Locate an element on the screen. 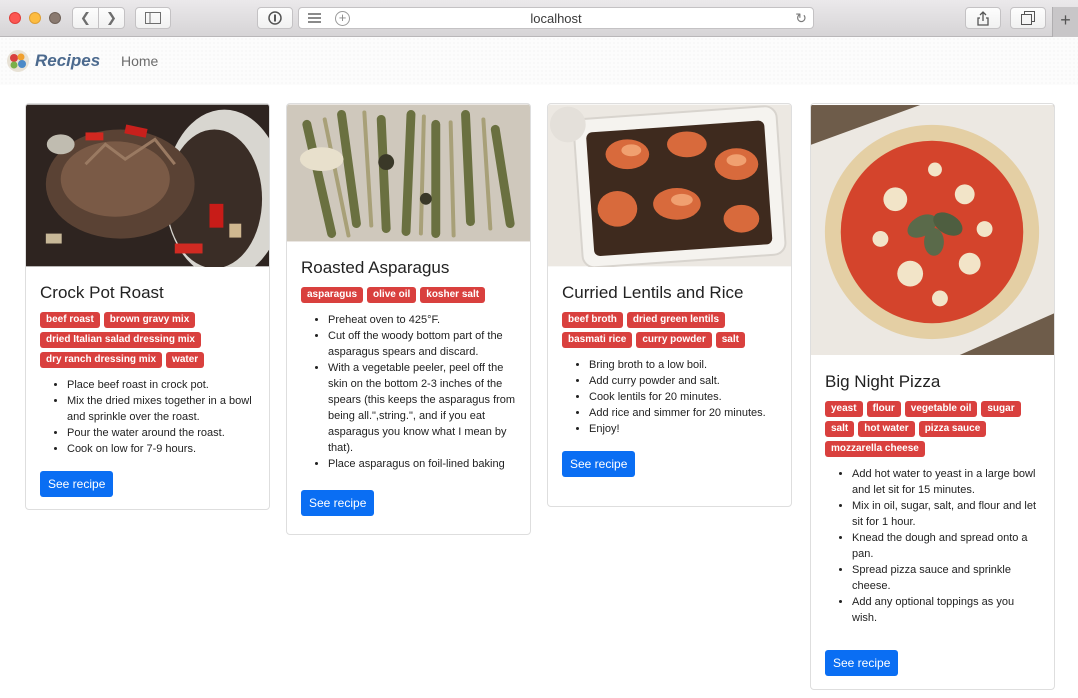 The width and height of the screenshot is (1078, 698). brand-link: Recipes is located at coordinates (67, 61).